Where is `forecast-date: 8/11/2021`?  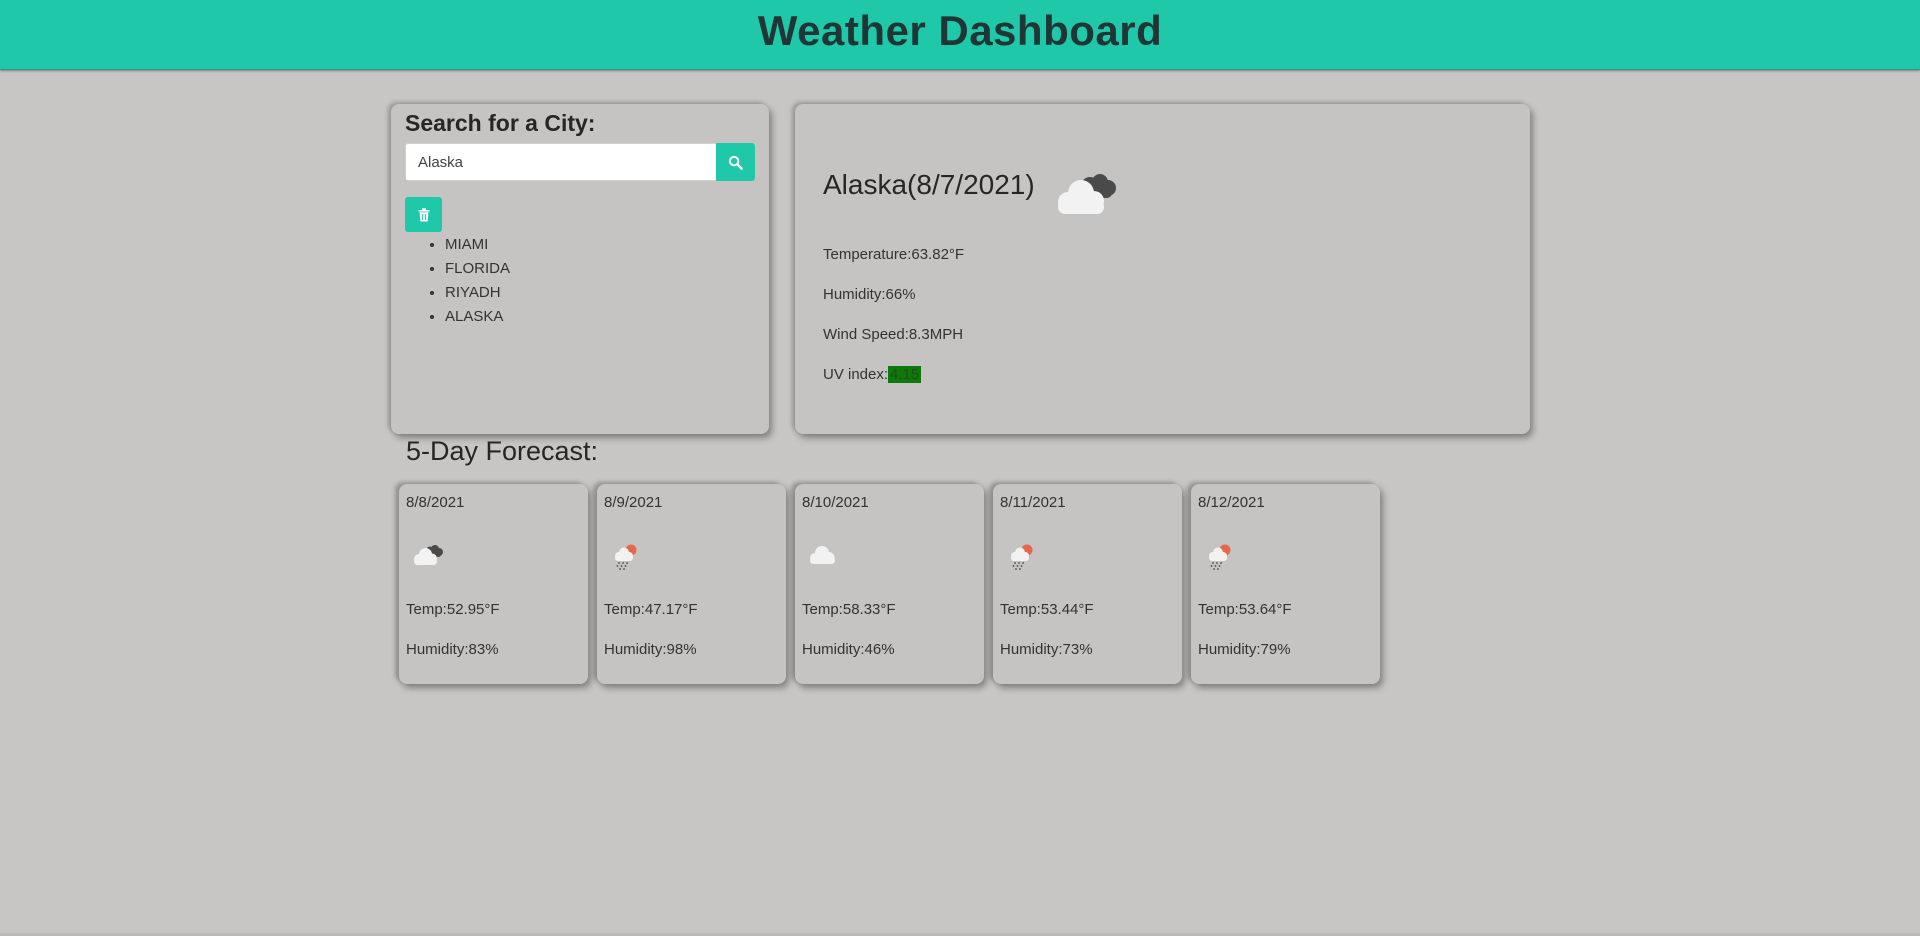 forecast-date: 8/11/2021 is located at coordinates (1033, 502).